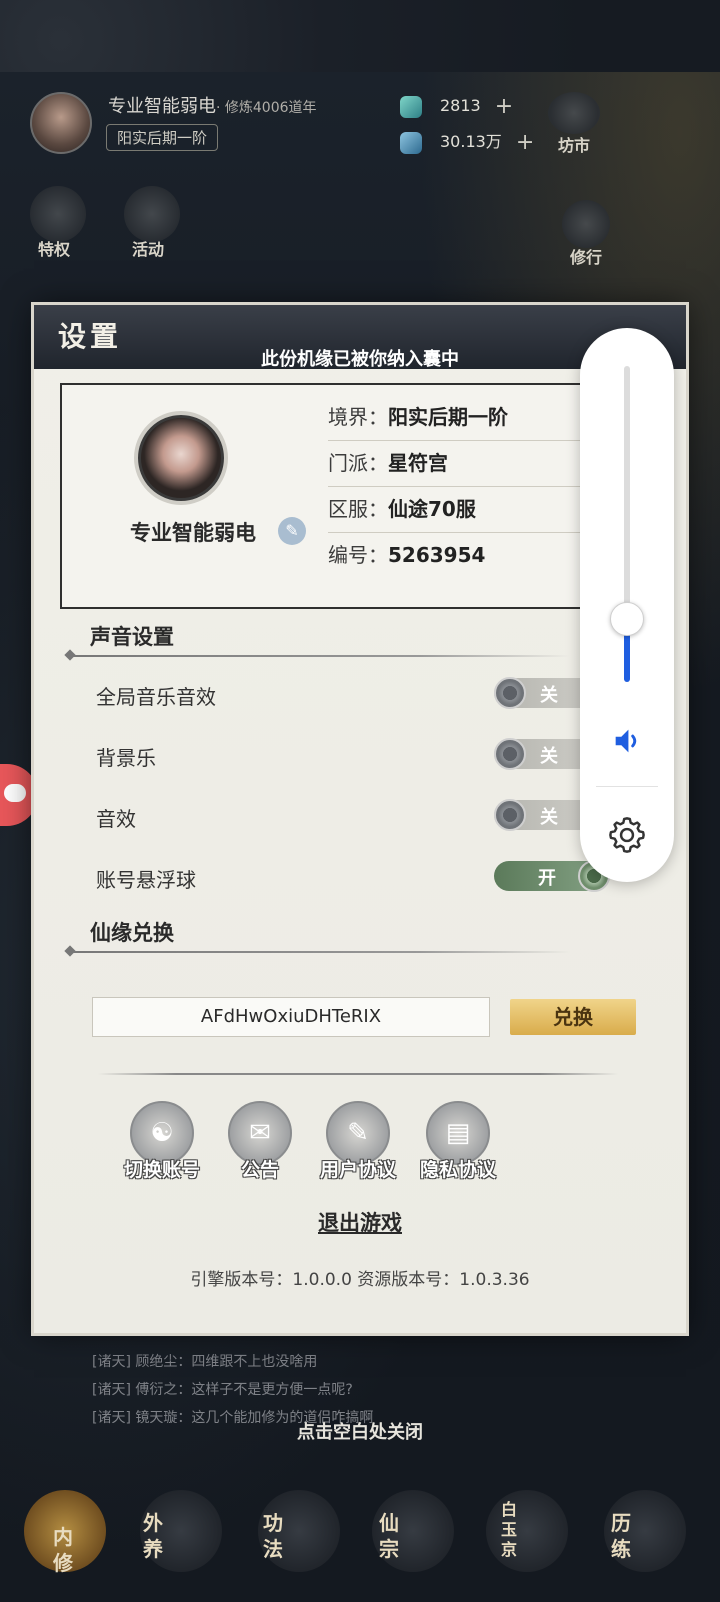 Image resolution: width=720 pixels, height=1602 pixels. What do you see at coordinates (437, 555) in the screenshot?
I see `info-value: 5263954` at bounding box center [437, 555].